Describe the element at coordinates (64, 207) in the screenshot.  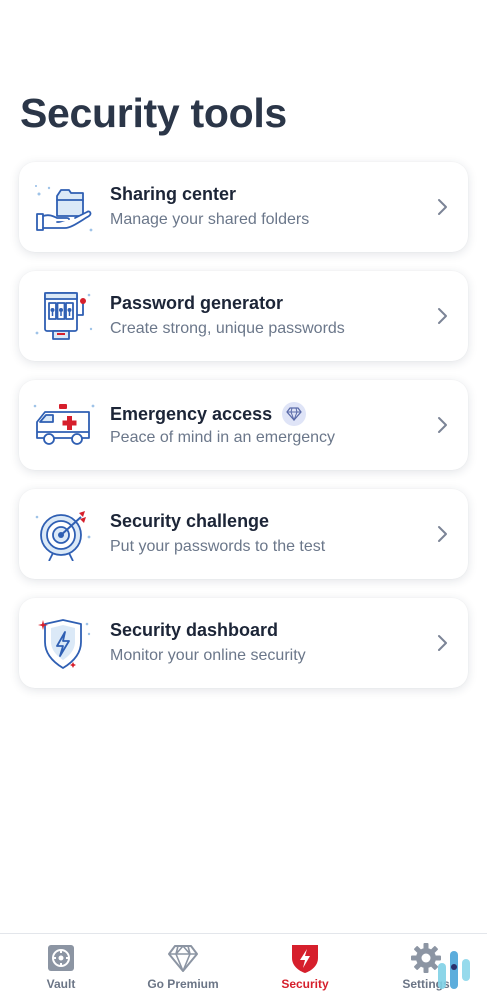
I see `sharing-hand-folder-icon` at that location.